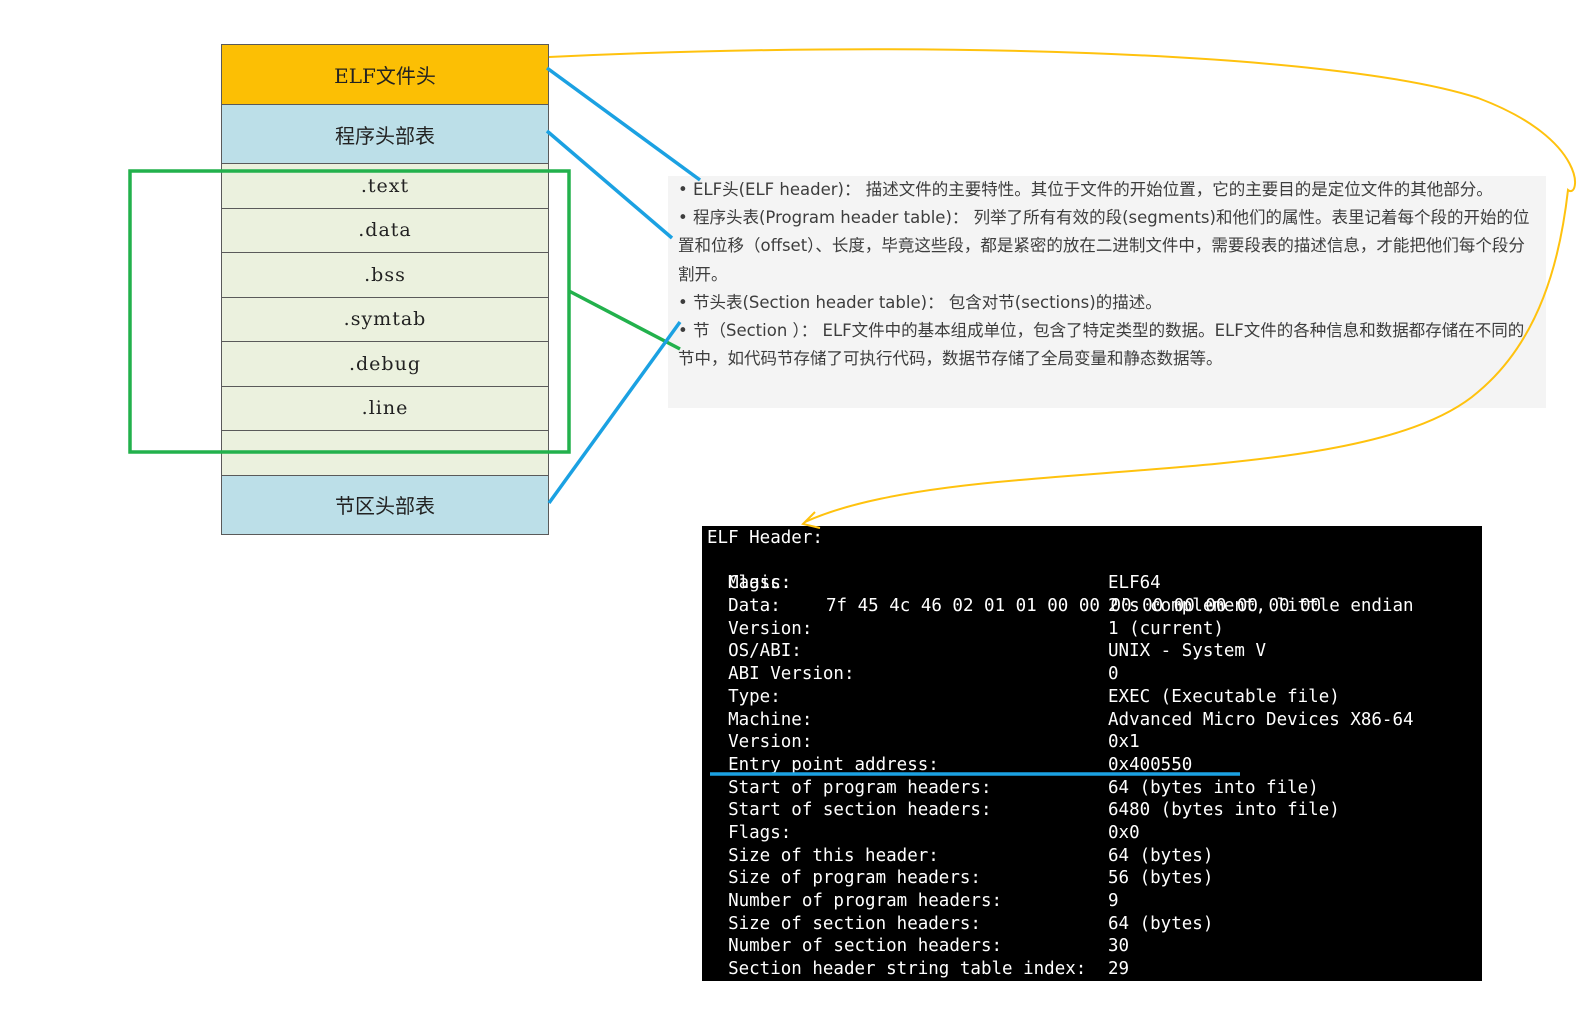 This screenshot has height=1010, width=1590. I want to click on terminal-label: Number of program headers:, so click(865, 901).